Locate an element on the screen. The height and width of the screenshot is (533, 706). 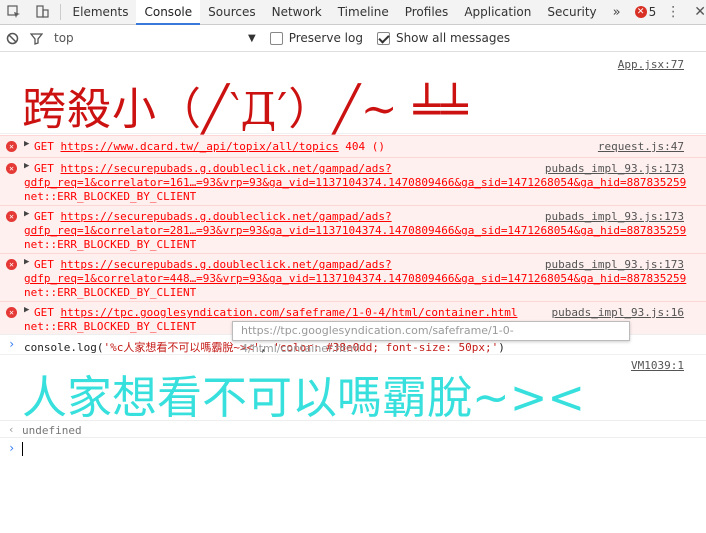
result-arrow-icon: ‹ is located at coordinates (11, 429).